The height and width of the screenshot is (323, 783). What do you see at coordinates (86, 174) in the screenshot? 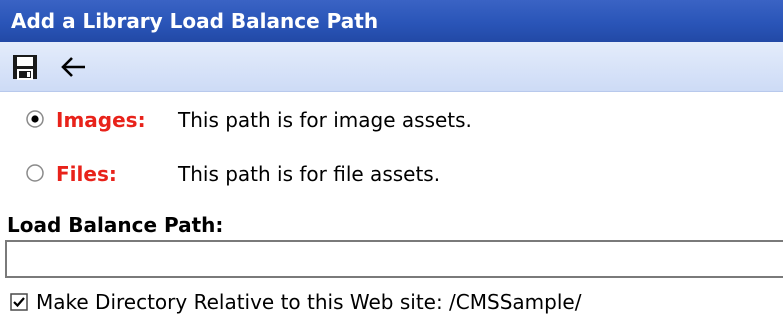
I see `files-option-label: Files:` at bounding box center [86, 174].